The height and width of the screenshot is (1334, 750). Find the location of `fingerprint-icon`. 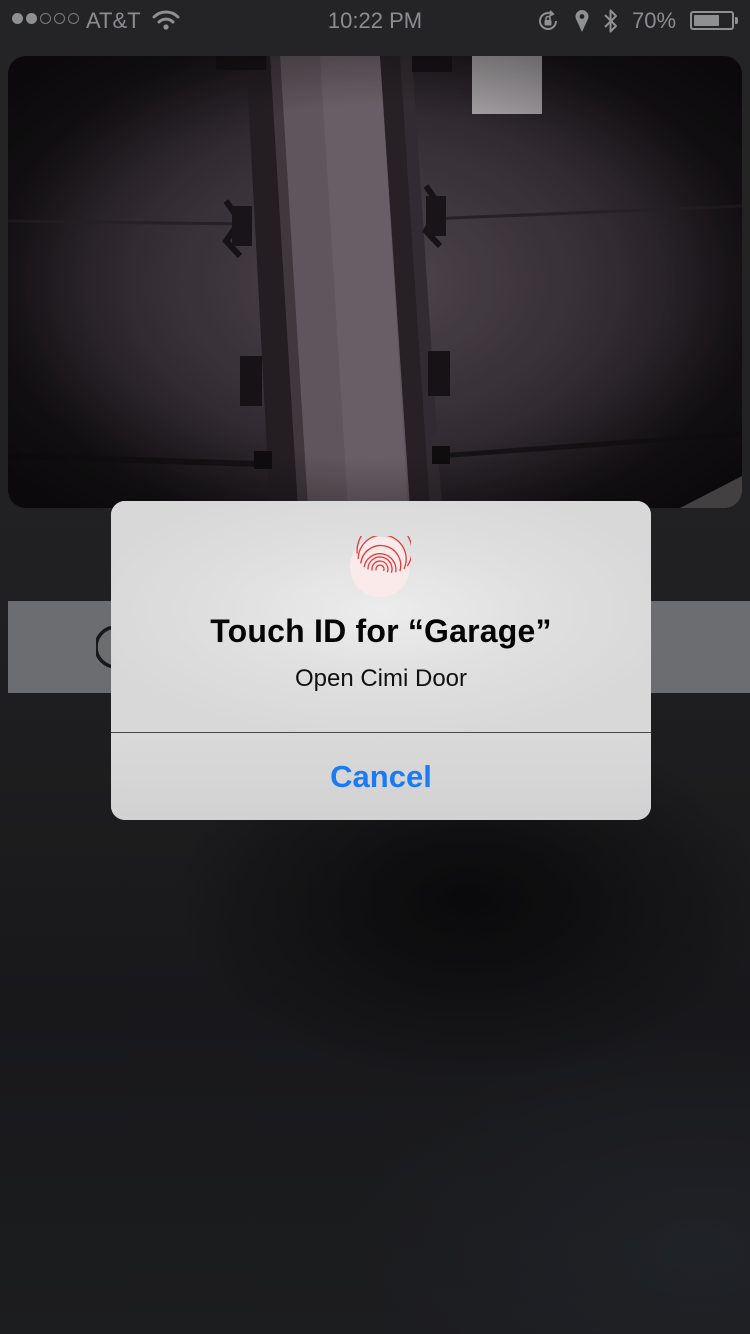

fingerprint-icon is located at coordinates (380, 566).